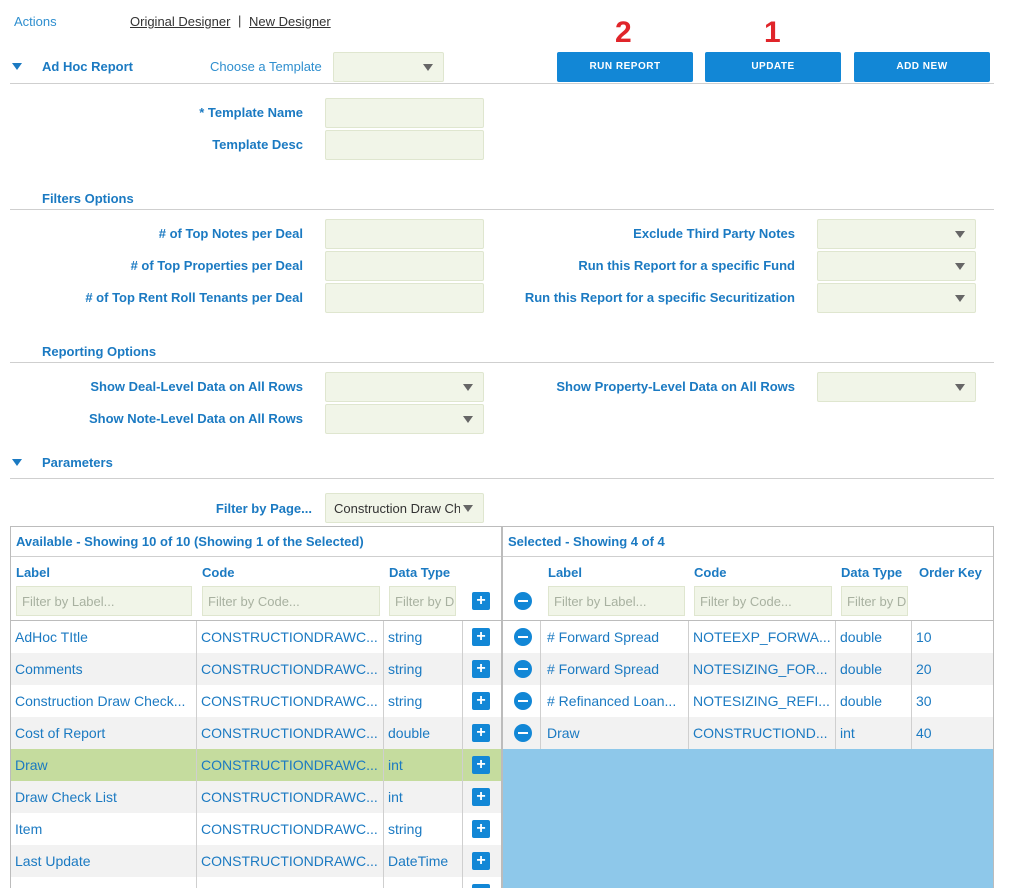  What do you see at coordinates (675, 386) in the screenshot?
I see `property-level-label: Show Property-Level Data on All Rows` at bounding box center [675, 386].